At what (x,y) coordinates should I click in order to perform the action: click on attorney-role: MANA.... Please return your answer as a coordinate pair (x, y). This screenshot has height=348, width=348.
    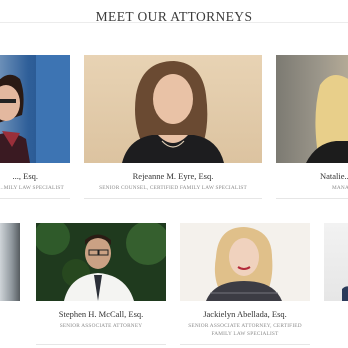
    Looking at the image, I should click on (340, 188).